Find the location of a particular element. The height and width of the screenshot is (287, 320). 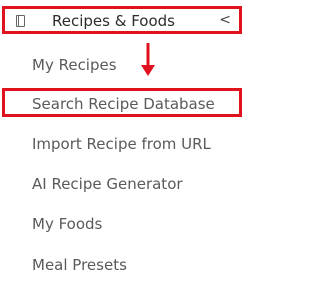

menu-item-ai-recipe-generator: AI Recipe Generator is located at coordinates (107, 184).